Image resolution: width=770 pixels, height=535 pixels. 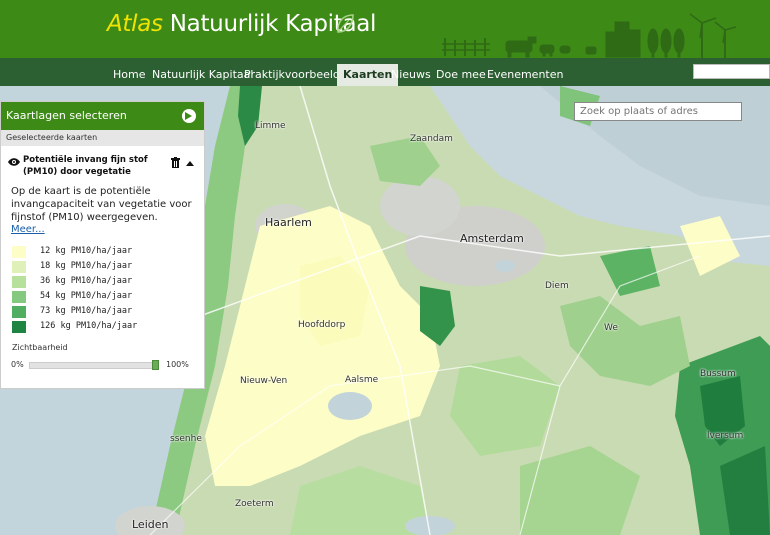 I want to click on selected-maps-heading: Geselecteerde kaarten, so click(x=102, y=138).